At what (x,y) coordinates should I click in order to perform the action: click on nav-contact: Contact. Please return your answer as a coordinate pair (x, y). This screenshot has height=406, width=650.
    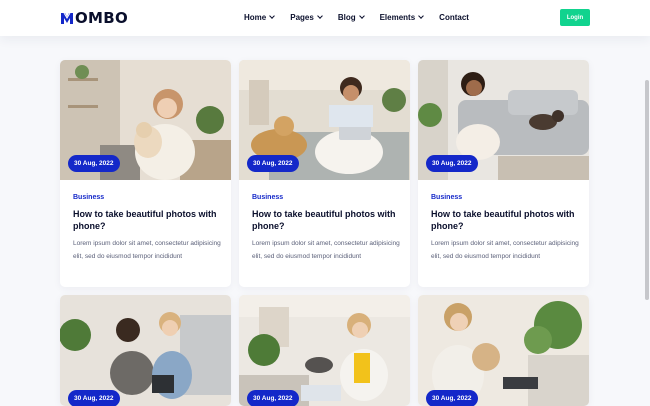
    Looking at the image, I should click on (454, 17).